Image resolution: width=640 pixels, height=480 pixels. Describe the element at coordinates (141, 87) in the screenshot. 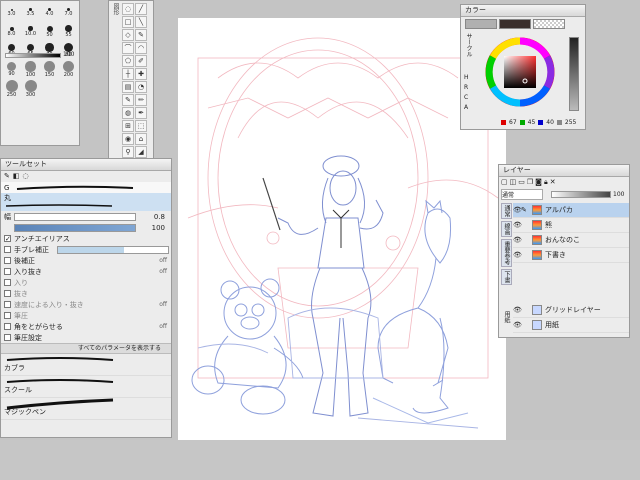

I see `sub-tool-icon: ◔` at that location.